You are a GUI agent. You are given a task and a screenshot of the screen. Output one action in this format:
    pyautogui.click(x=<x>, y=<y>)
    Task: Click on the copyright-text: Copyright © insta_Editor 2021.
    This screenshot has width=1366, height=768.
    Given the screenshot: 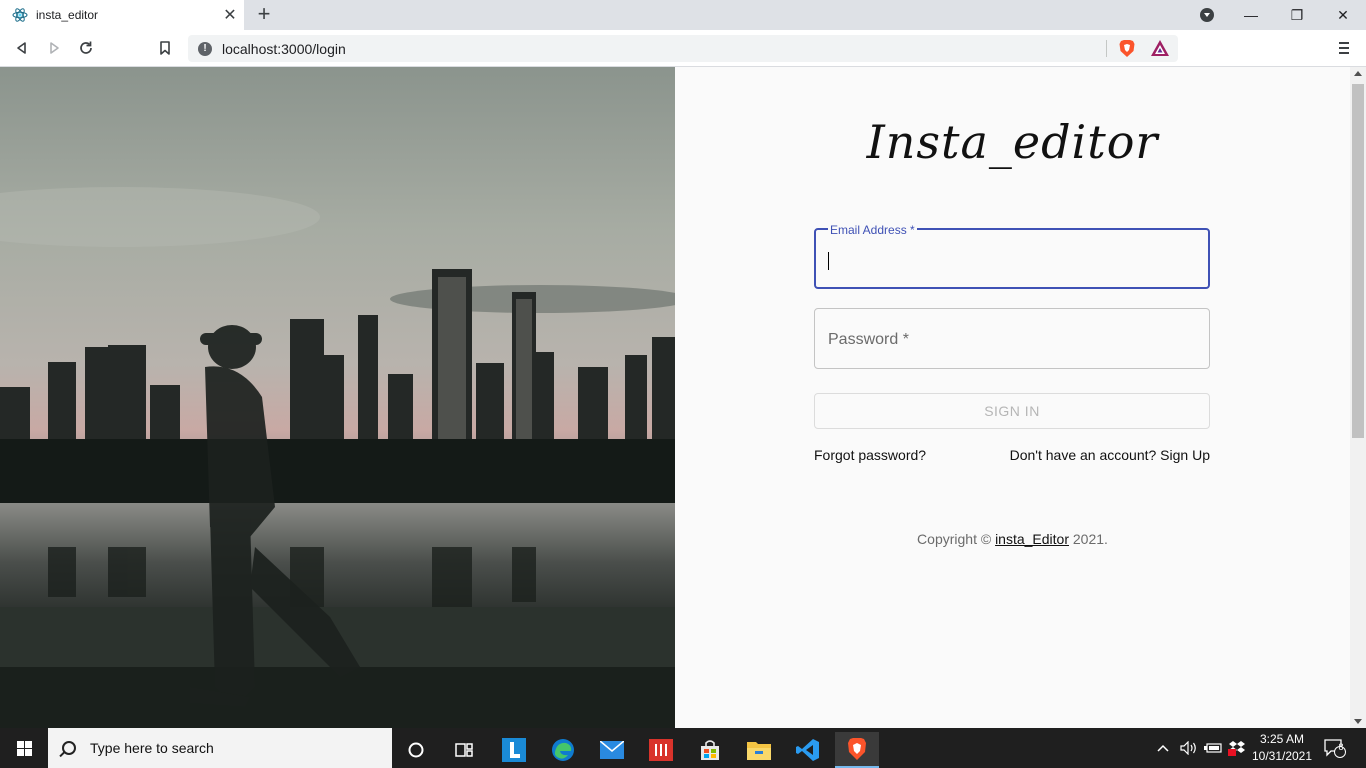 What is the action you would take?
    pyautogui.click(x=1012, y=539)
    